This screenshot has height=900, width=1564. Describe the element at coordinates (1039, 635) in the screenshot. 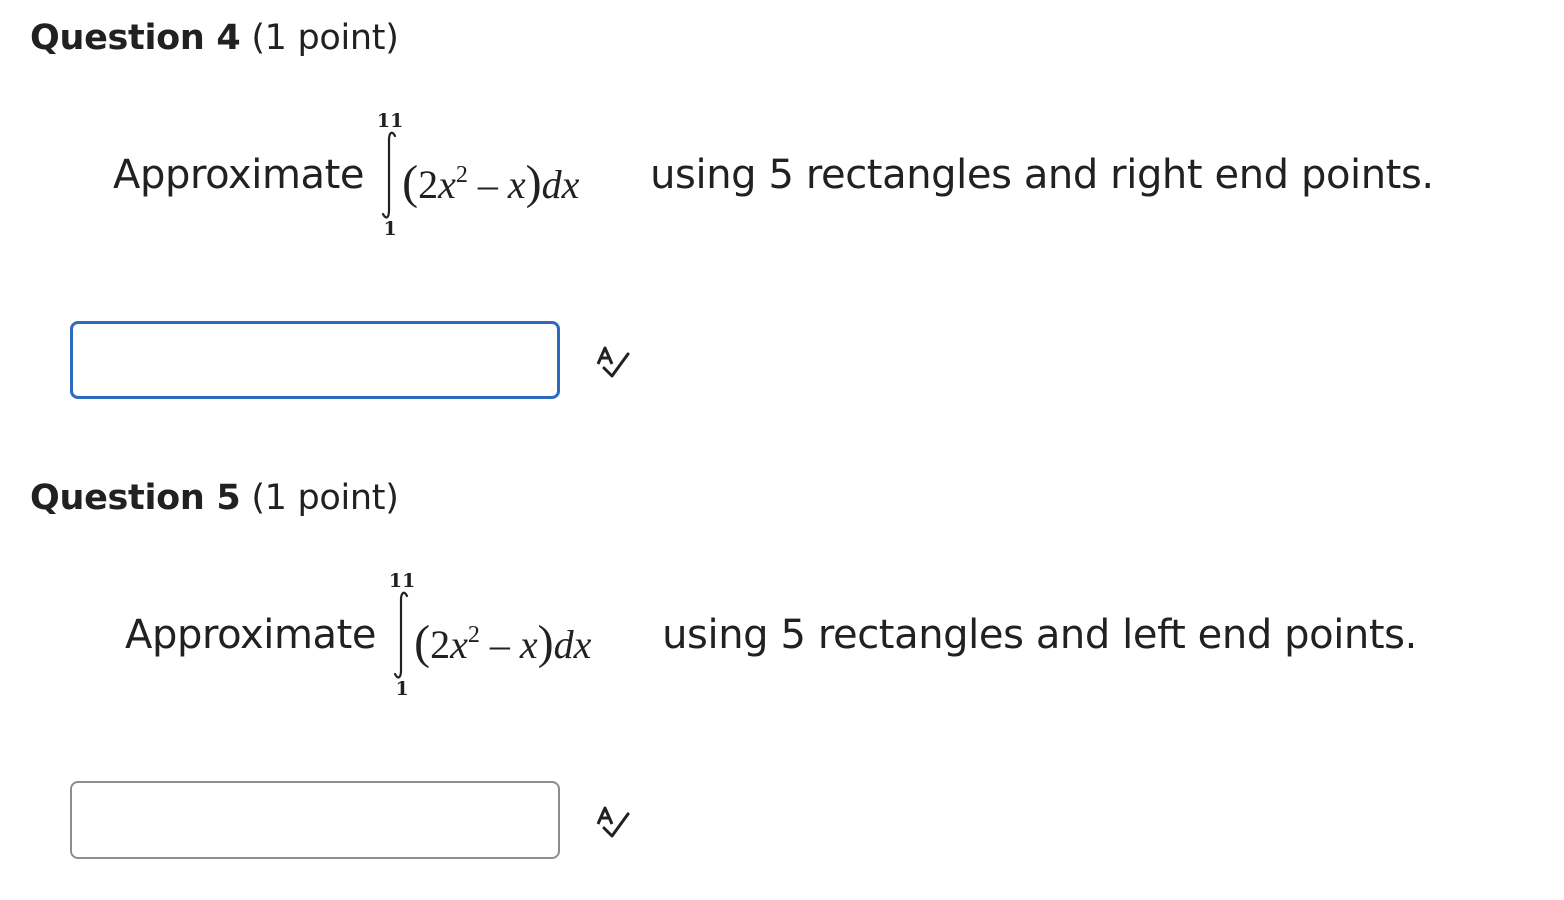

I see `prompt-text-after: using 5 rectangles and left end points.` at that location.